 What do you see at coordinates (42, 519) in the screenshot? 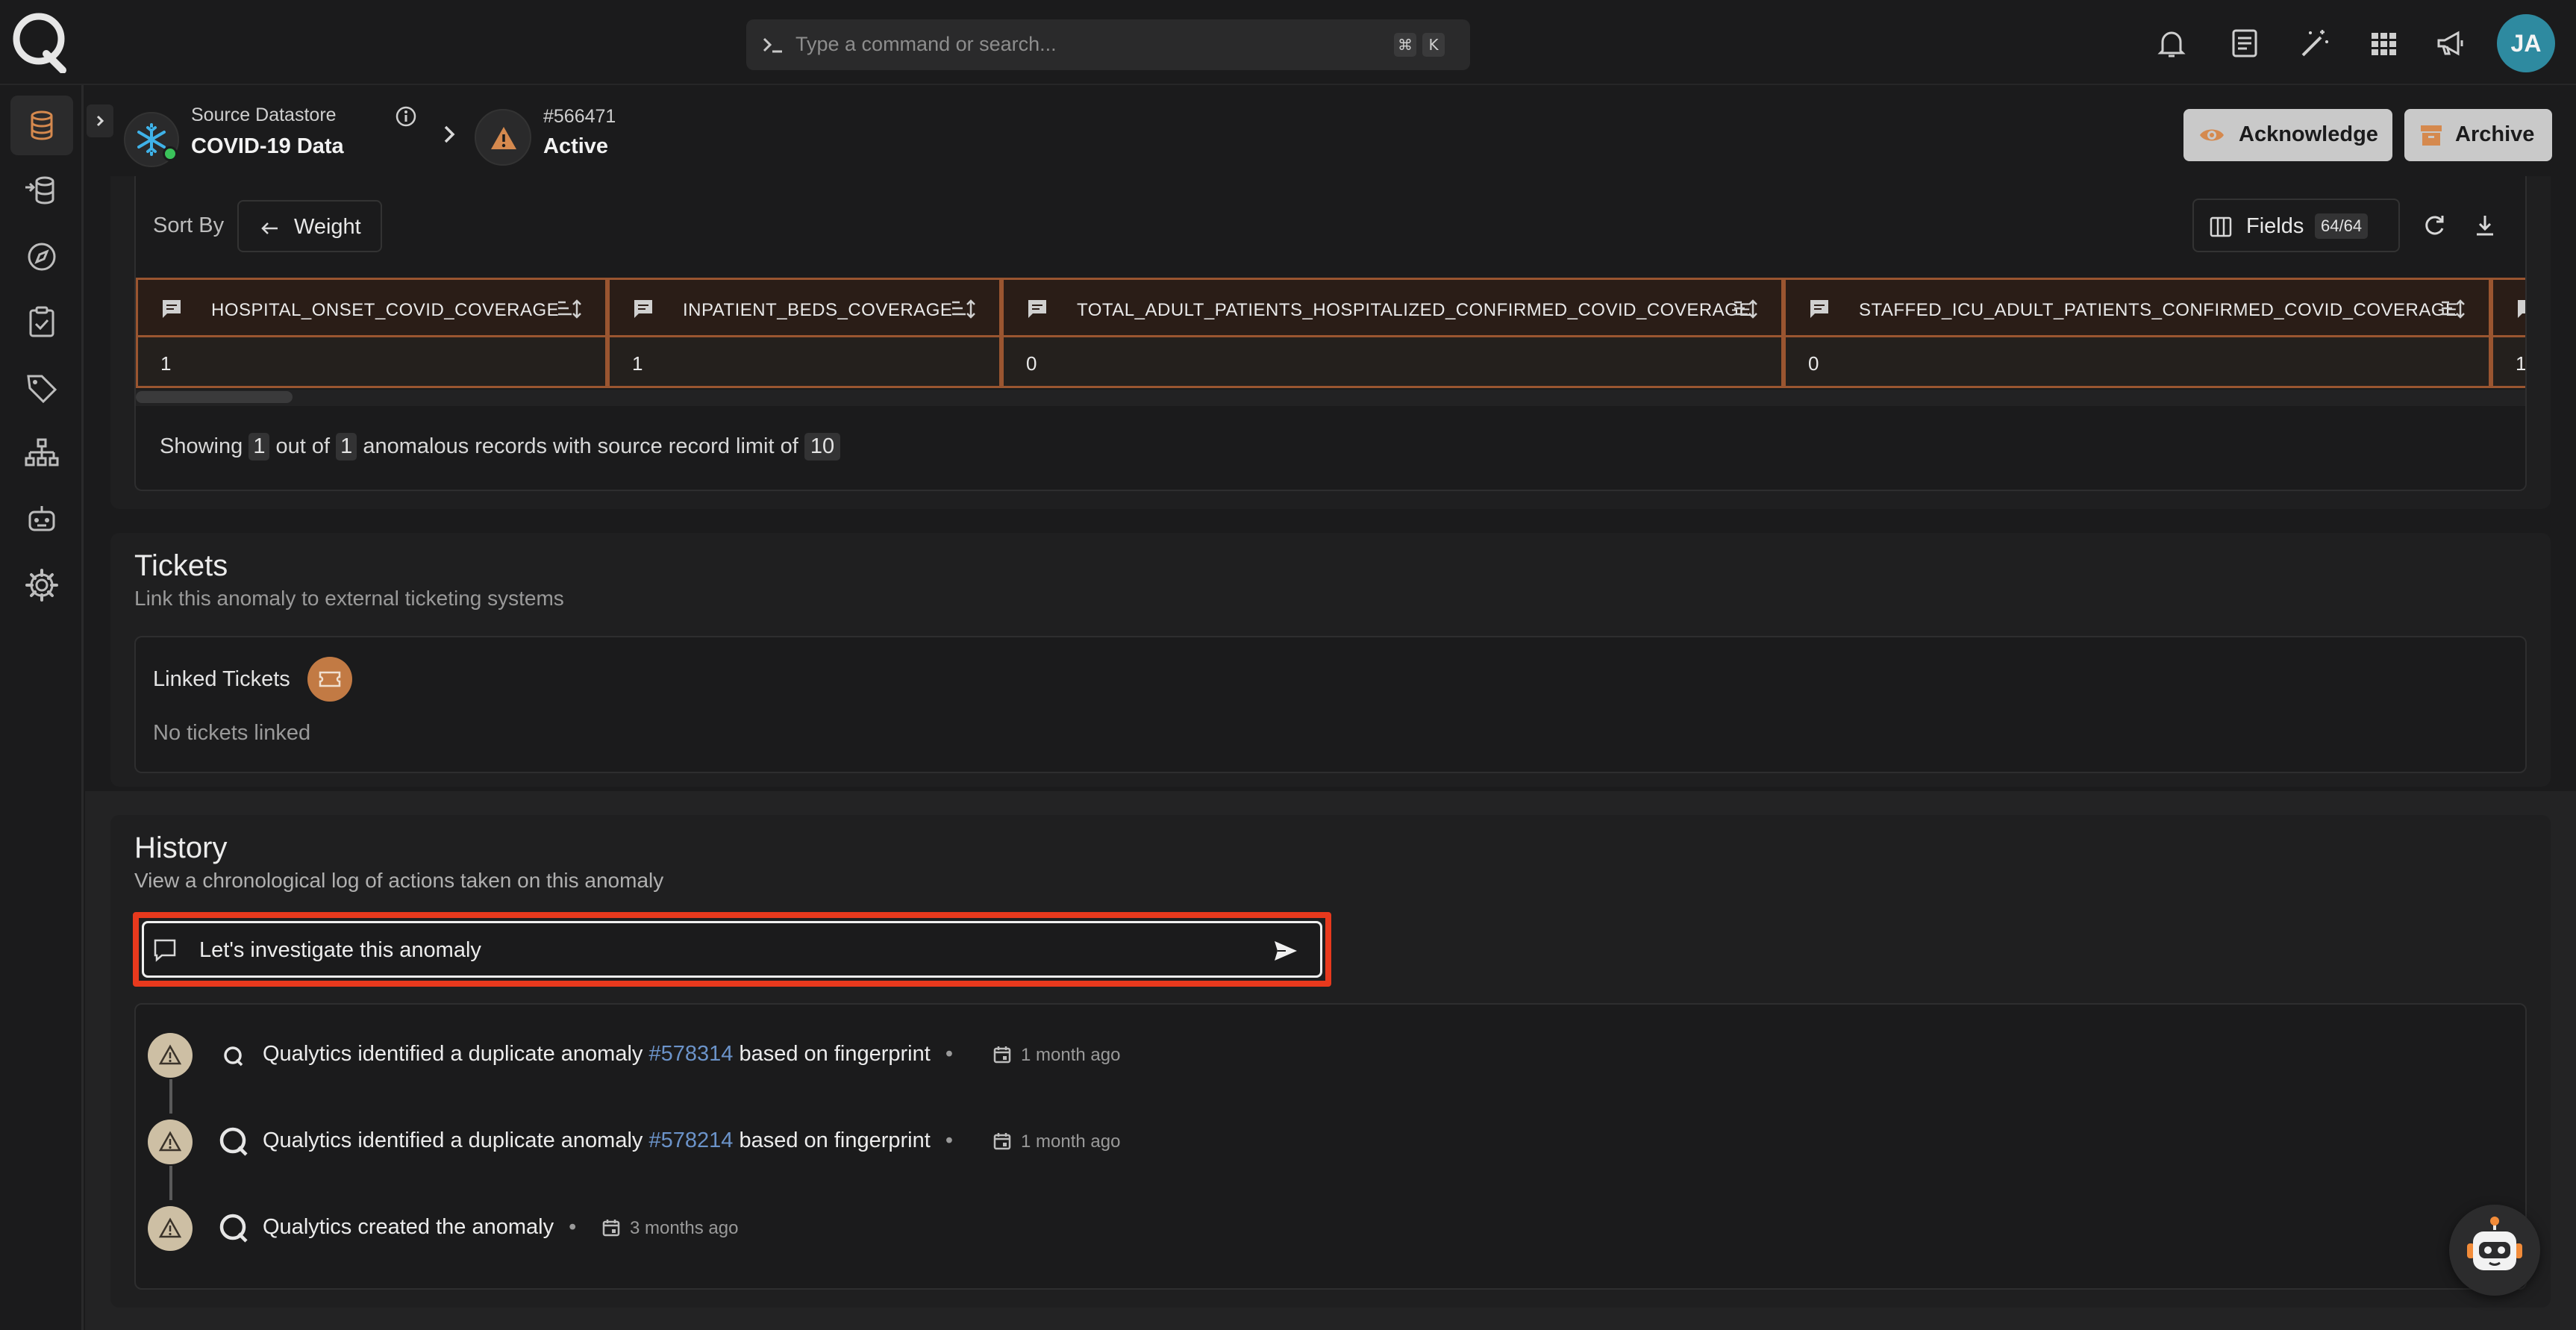
I see `robot-icon` at bounding box center [42, 519].